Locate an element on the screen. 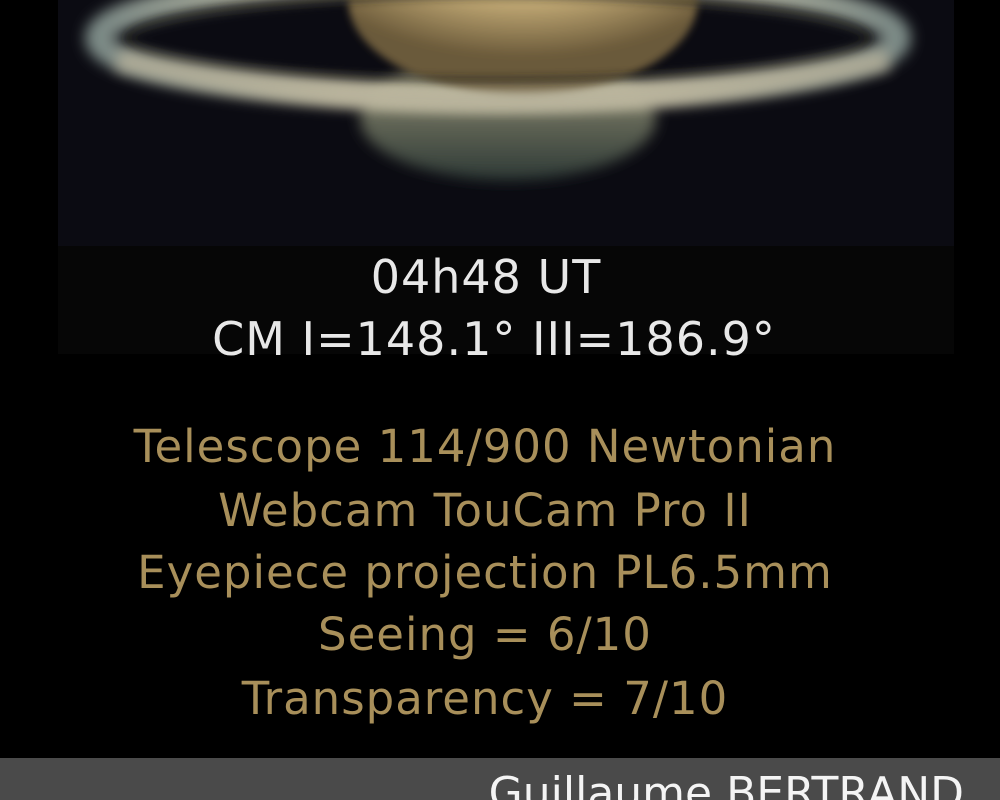  credit-bar: Guillaume BERTRAND is located at coordinates (500, 779).